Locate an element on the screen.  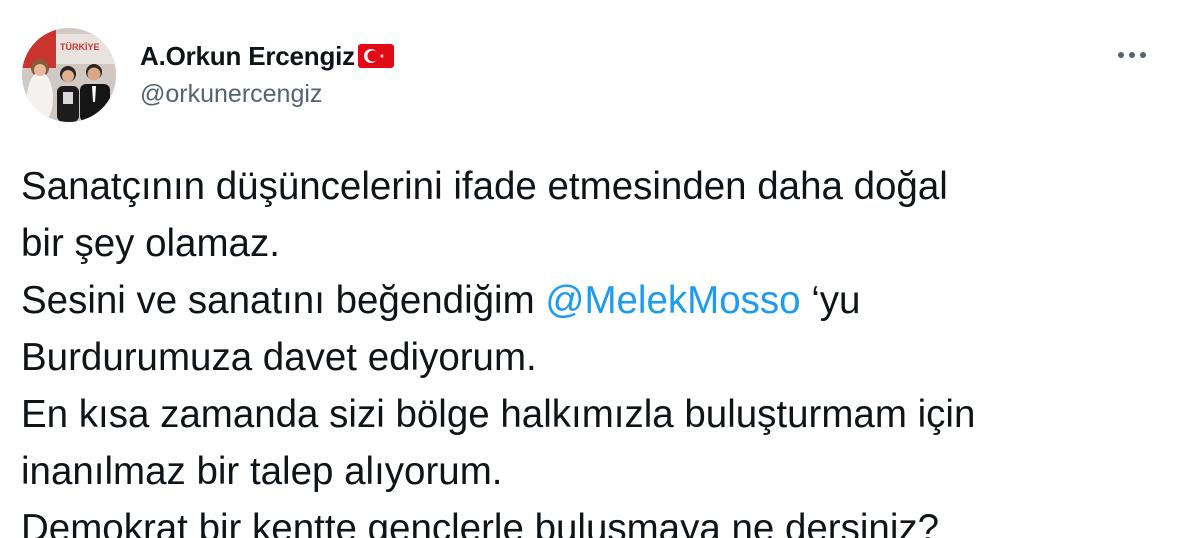
tweet-text-fragment: Sesini ve sanatını beğendiğim is located at coordinates (283, 300).